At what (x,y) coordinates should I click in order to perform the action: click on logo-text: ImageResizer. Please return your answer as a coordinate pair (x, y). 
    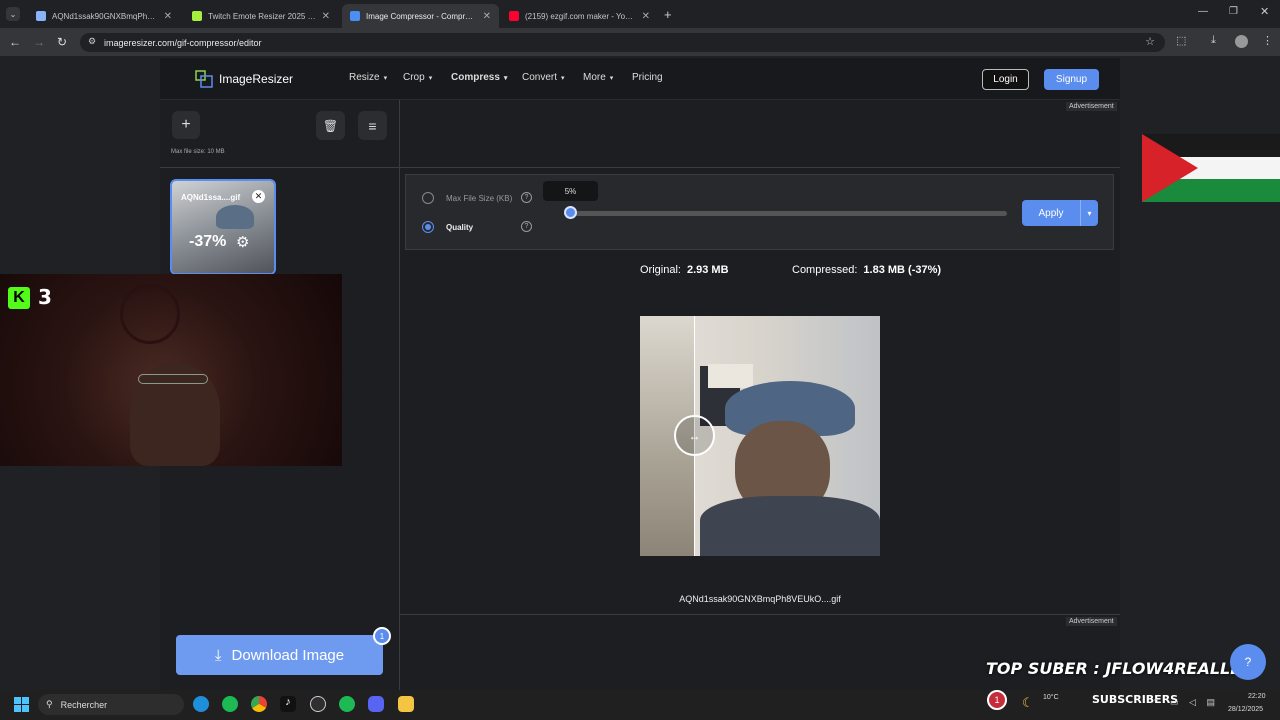
    Looking at the image, I should click on (256, 79).